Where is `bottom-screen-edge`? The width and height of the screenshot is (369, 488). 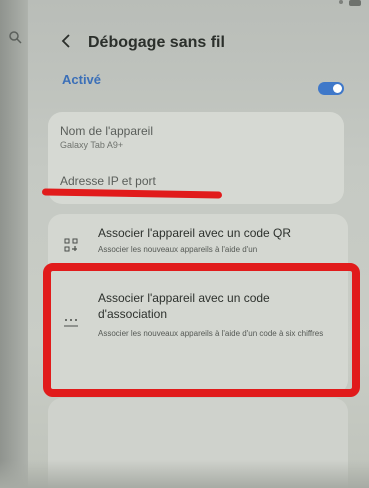
bottom-screen-edge is located at coordinates (184, 474).